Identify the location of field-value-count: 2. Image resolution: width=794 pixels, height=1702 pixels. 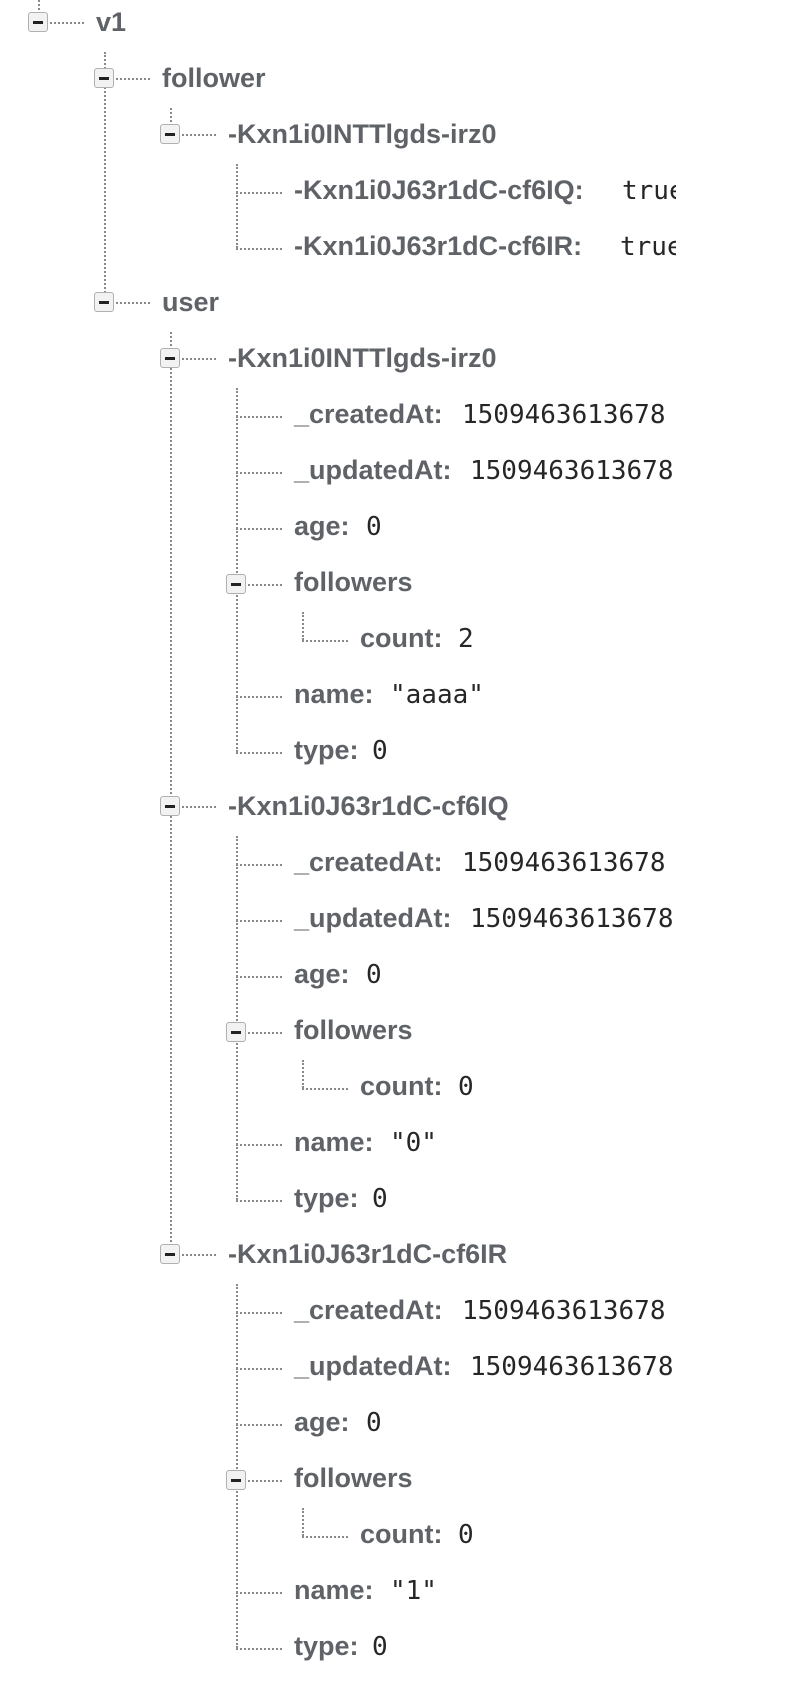
(466, 639).